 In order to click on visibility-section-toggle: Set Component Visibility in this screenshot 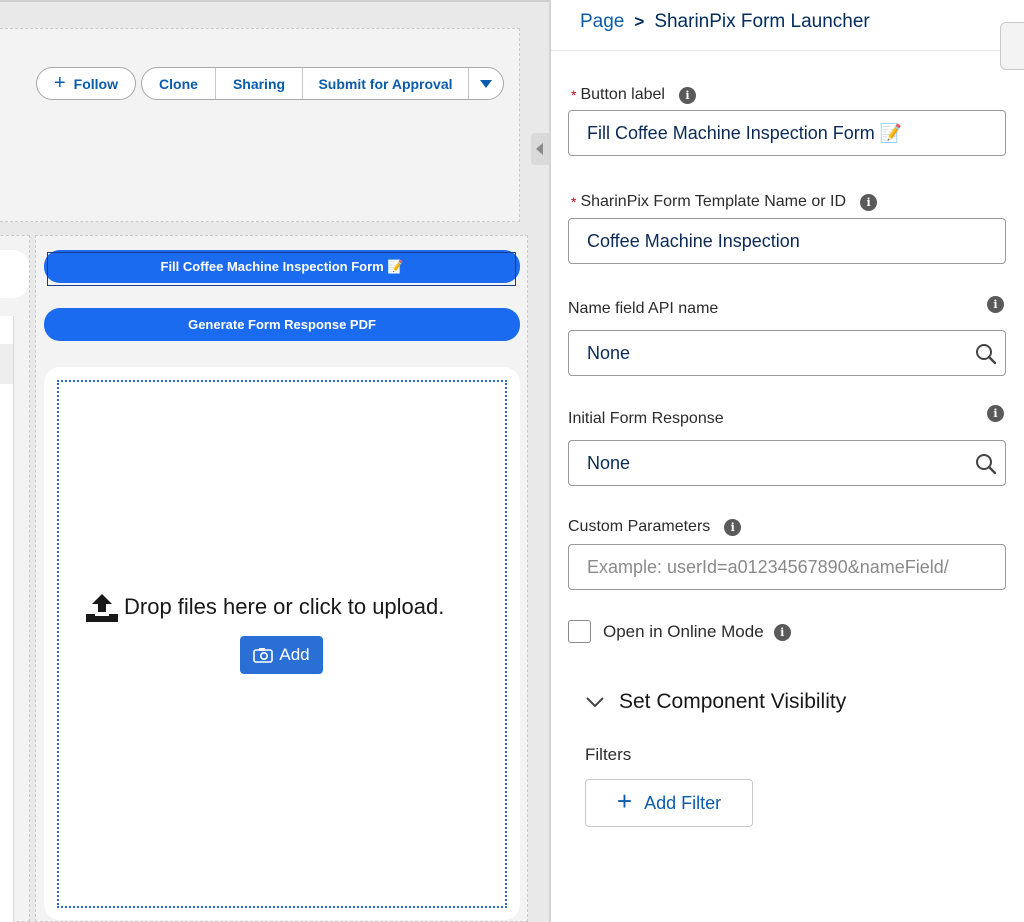, I will do `click(715, 702)`.